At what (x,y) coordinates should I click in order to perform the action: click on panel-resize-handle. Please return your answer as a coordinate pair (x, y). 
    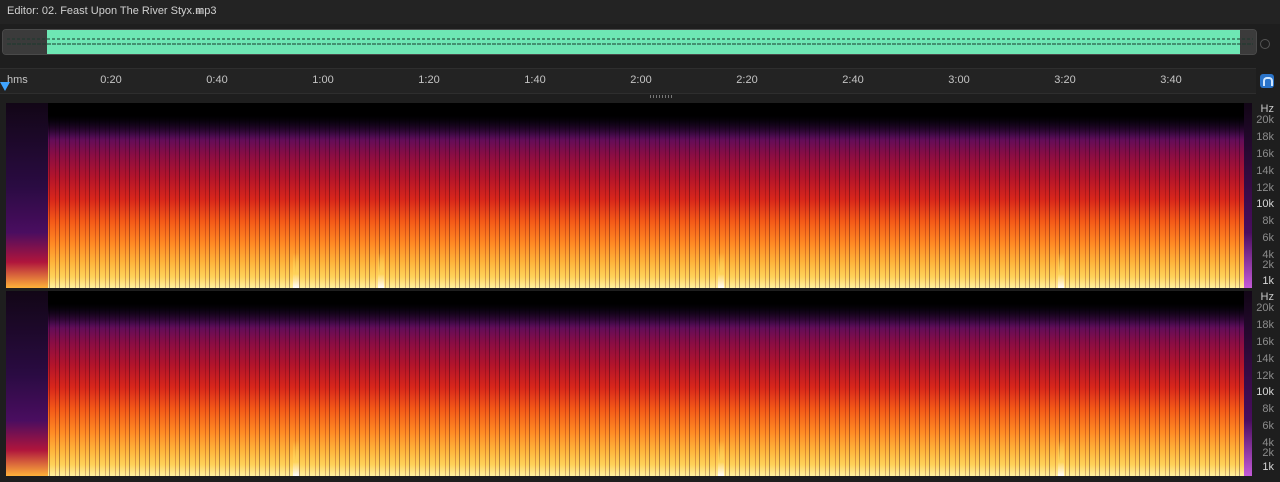
    Looking at the image, I should click on (662, 96).